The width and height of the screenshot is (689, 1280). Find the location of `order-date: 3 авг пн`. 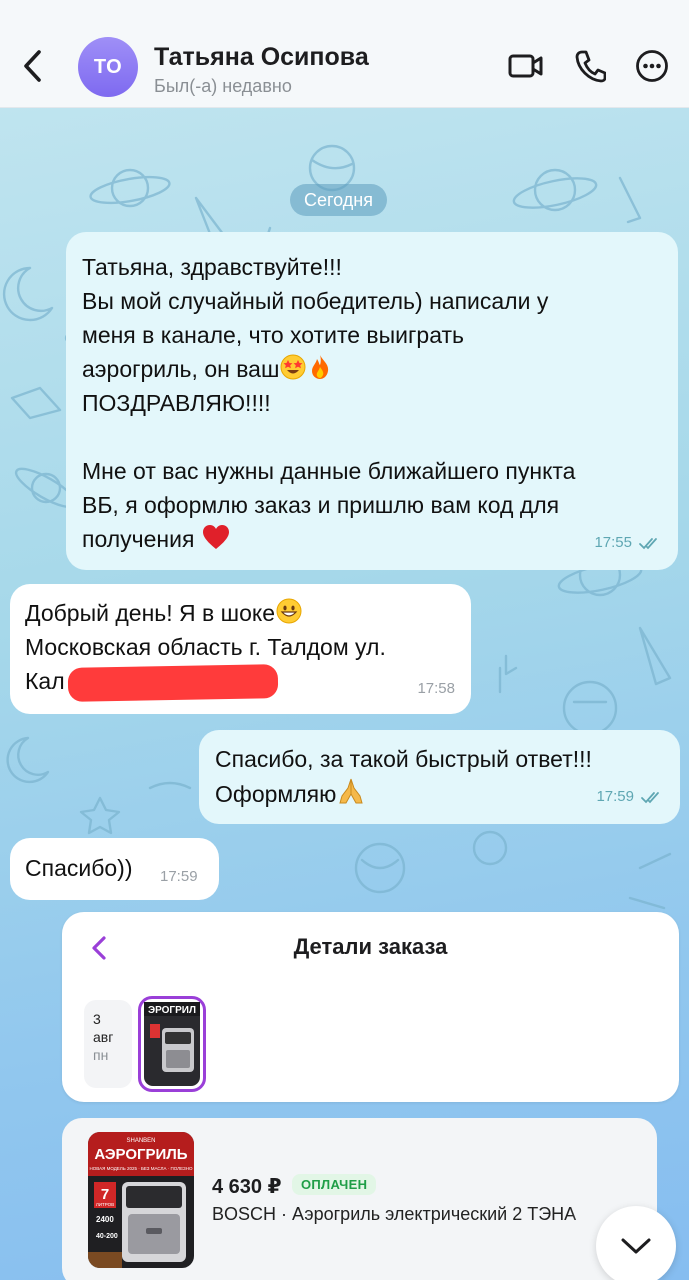

order-date: 3 авг пн is located at coordinates (108, 1044).